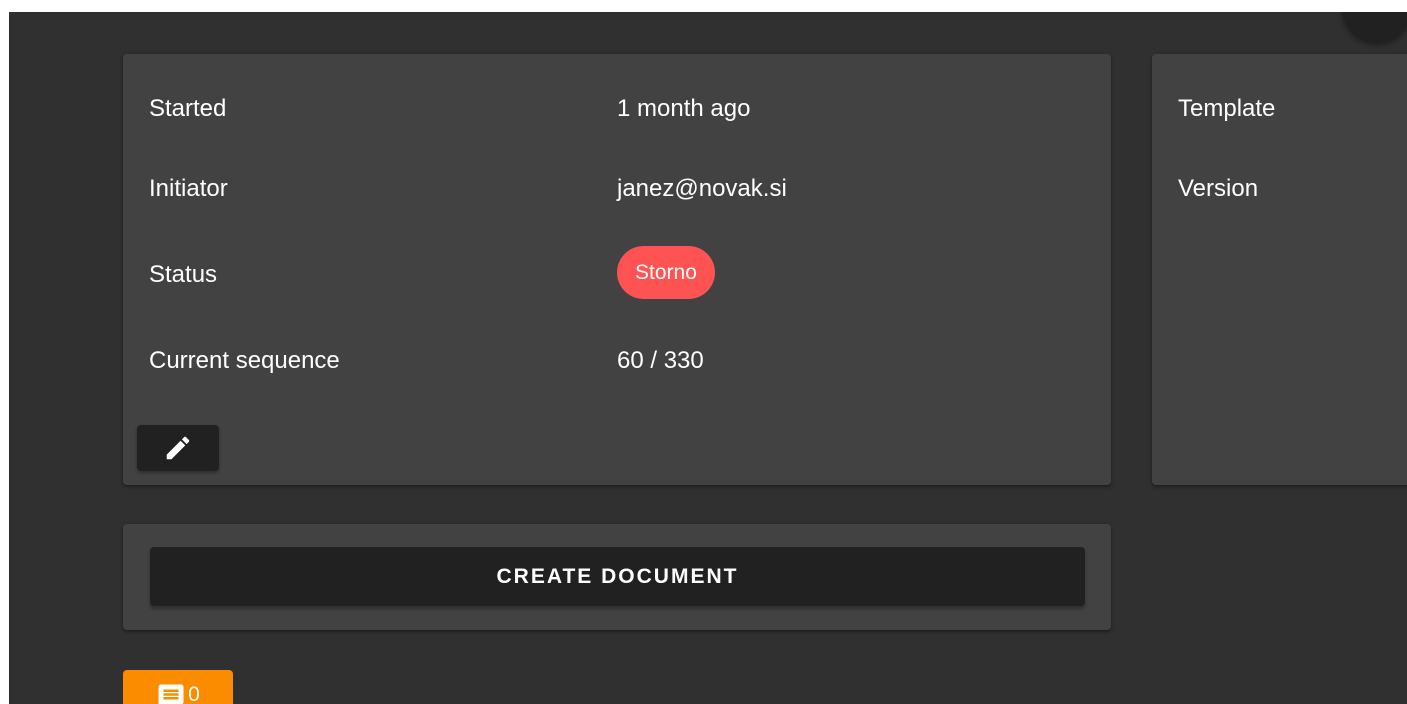 This screenshot has width=1407, height=704. What do you see at coordinates (702, 188) in the screenshot?
I see `initiator-value: janez@novak.si` at bounding box center [702, 188].